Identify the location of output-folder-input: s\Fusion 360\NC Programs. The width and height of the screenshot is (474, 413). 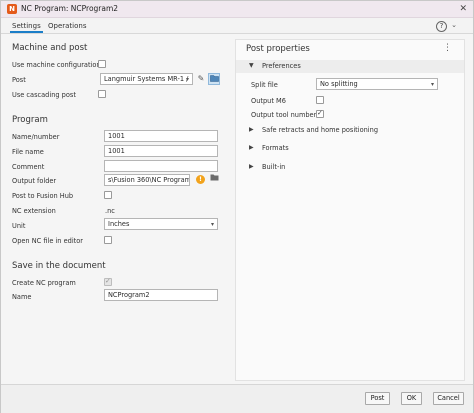
(147, 180).